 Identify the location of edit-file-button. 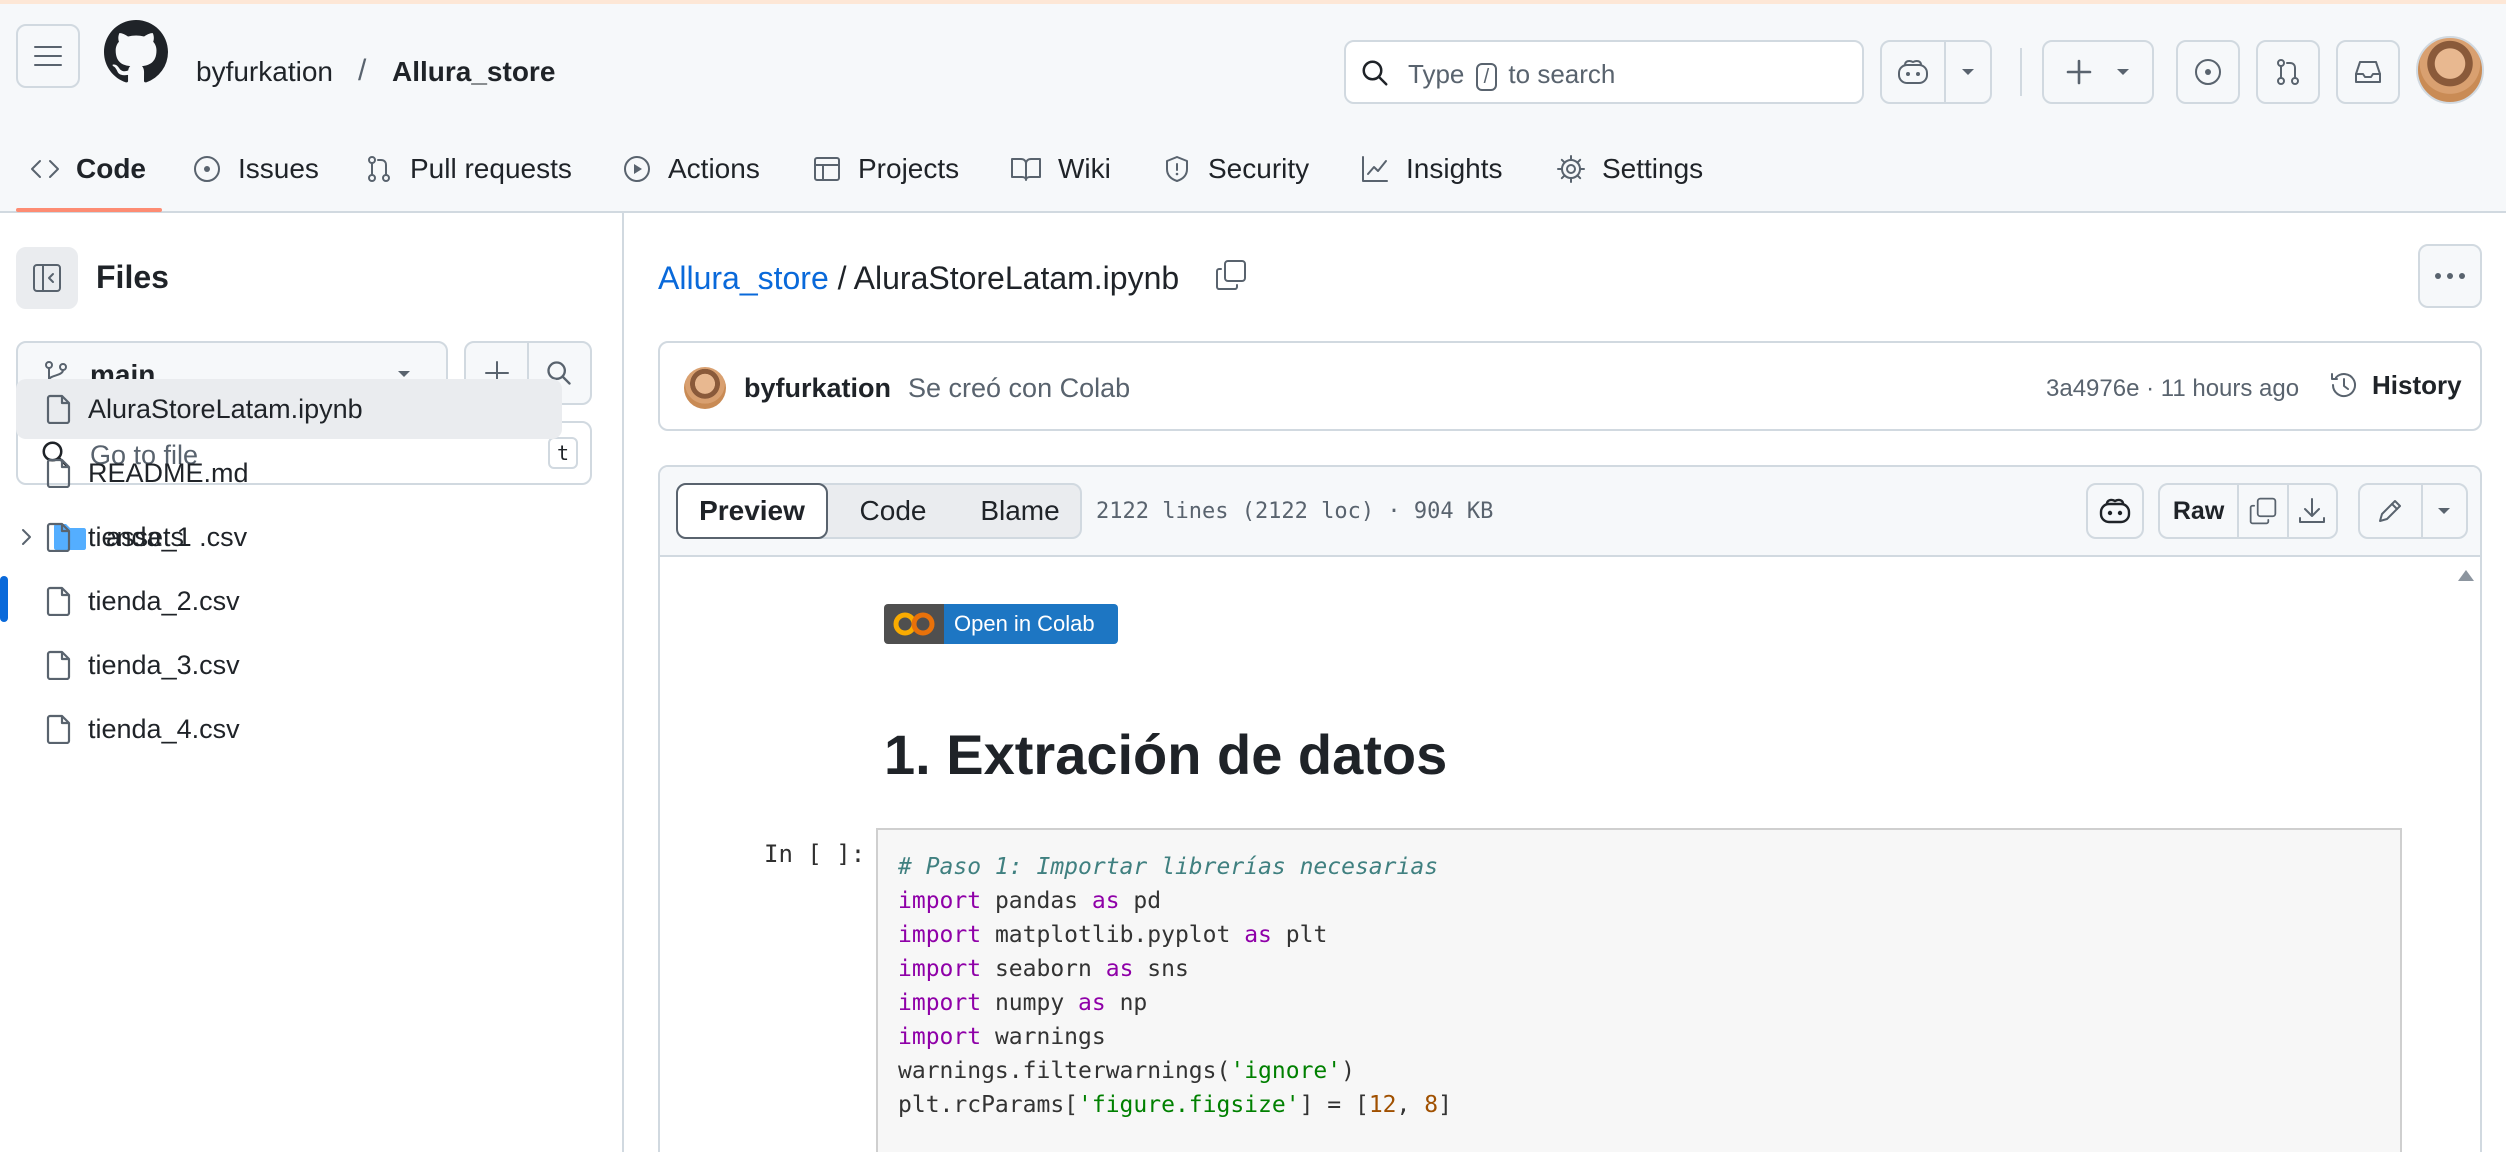
(2390, 511).